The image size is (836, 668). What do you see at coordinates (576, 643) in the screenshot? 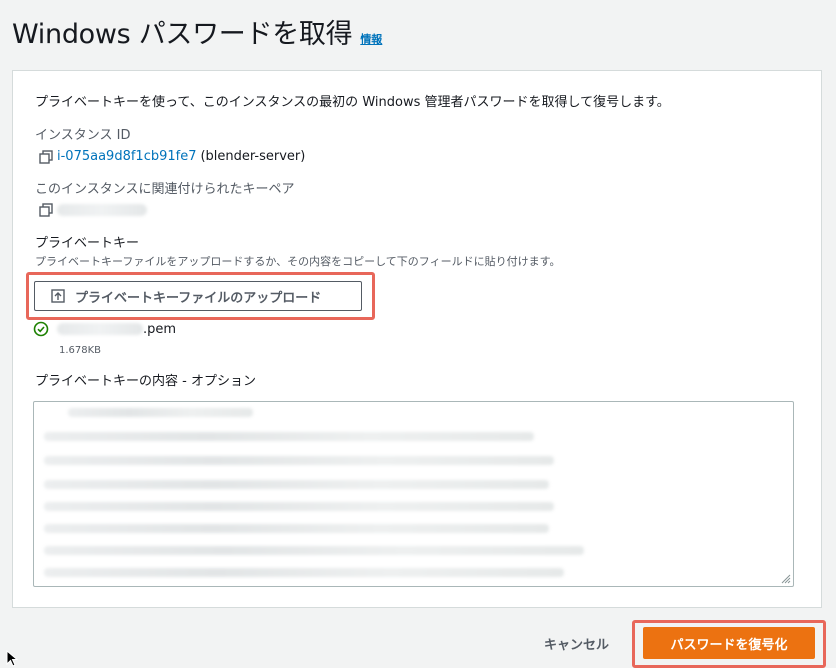
I see `cancel-button: キャンセル` at bounding box center [576, 643].